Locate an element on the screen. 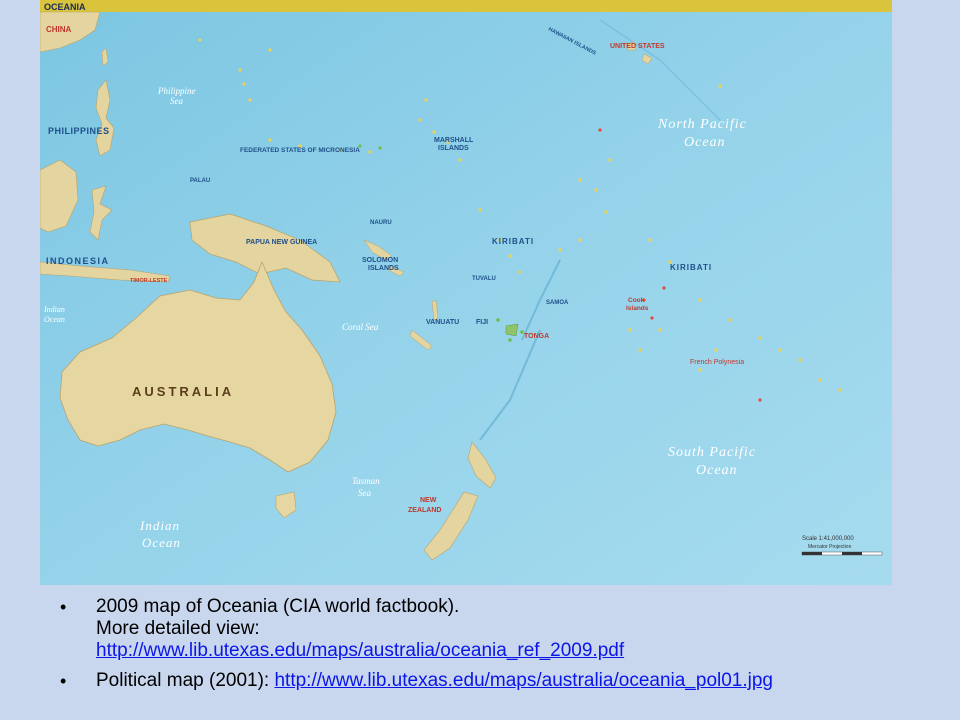 The width and height of the screenshot is (960, 720). samoa-label: SAMOA is located at coordinates (557, 303).